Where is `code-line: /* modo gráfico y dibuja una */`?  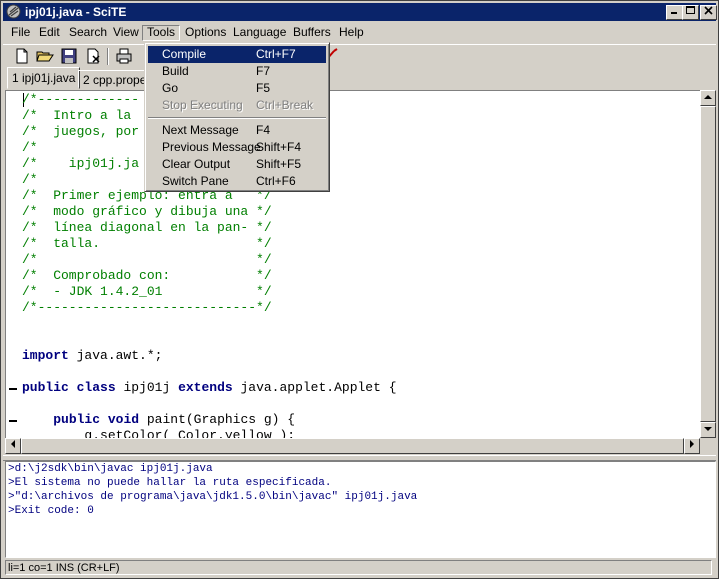
code-line: /* modo gráfico y dibuja una */ is located at coordinates (147, 211).